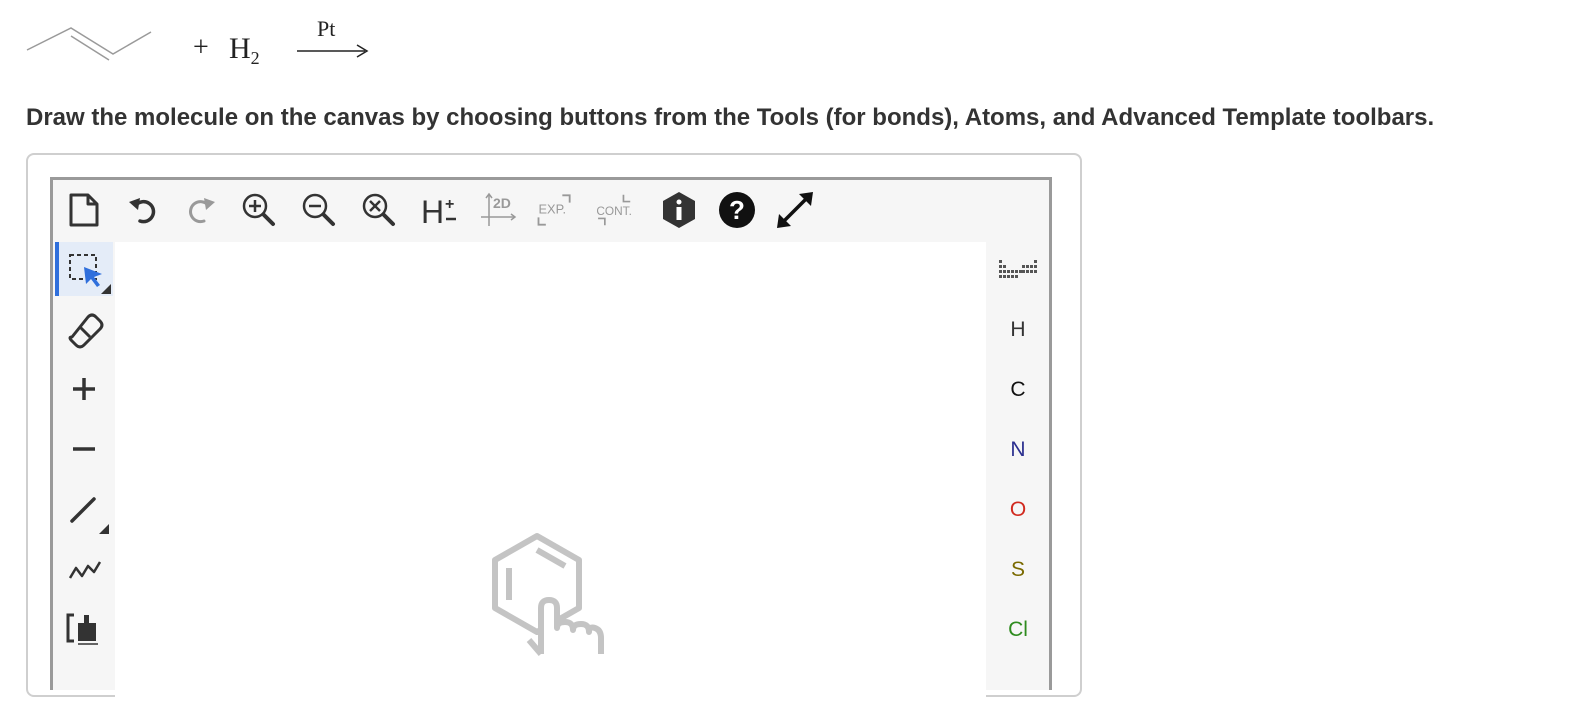 Image resolution: width=1582 pixels, height=702 pixels. Describe the element at coordinates (326, 28) in the screenshot. I see `catalyst-label: Pt` at that location.